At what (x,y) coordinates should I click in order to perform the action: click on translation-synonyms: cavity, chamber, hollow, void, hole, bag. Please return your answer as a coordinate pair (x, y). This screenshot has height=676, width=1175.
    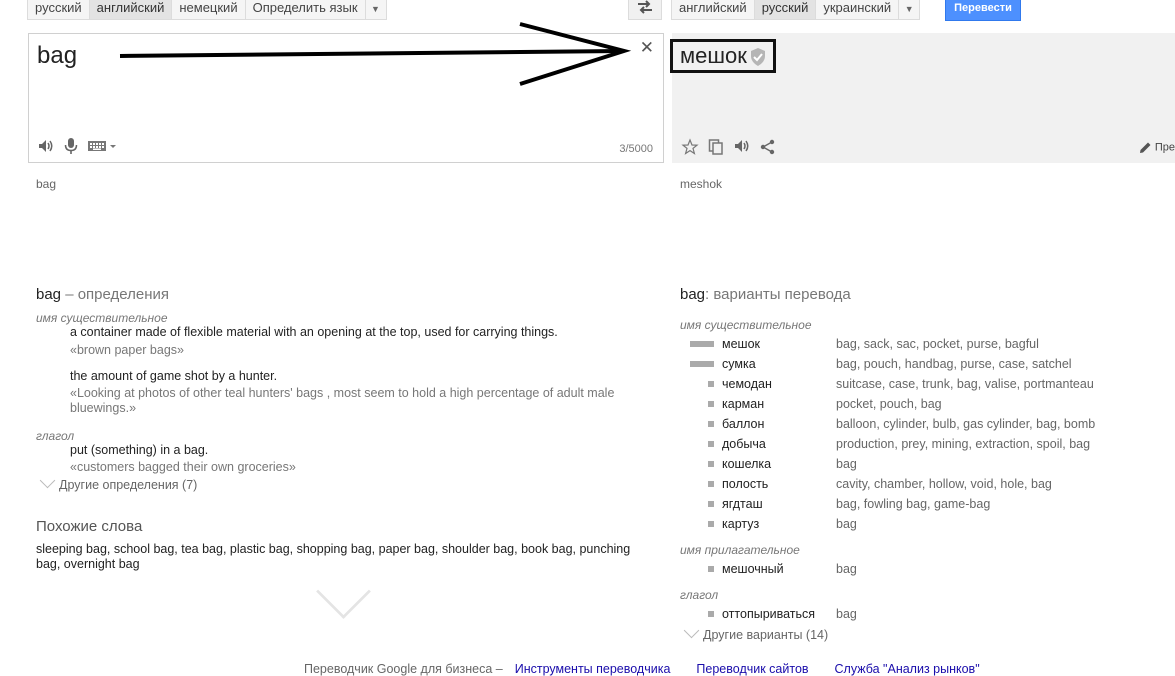
    Looking at the image, I should click on (944, 484).